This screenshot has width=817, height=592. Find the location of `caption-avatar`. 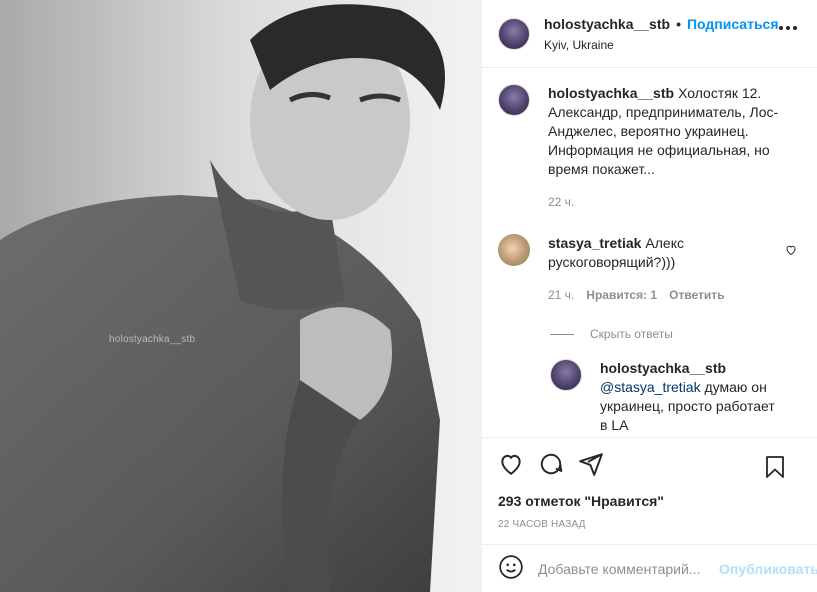

caption-avatar is located at coordinates (514, 100).